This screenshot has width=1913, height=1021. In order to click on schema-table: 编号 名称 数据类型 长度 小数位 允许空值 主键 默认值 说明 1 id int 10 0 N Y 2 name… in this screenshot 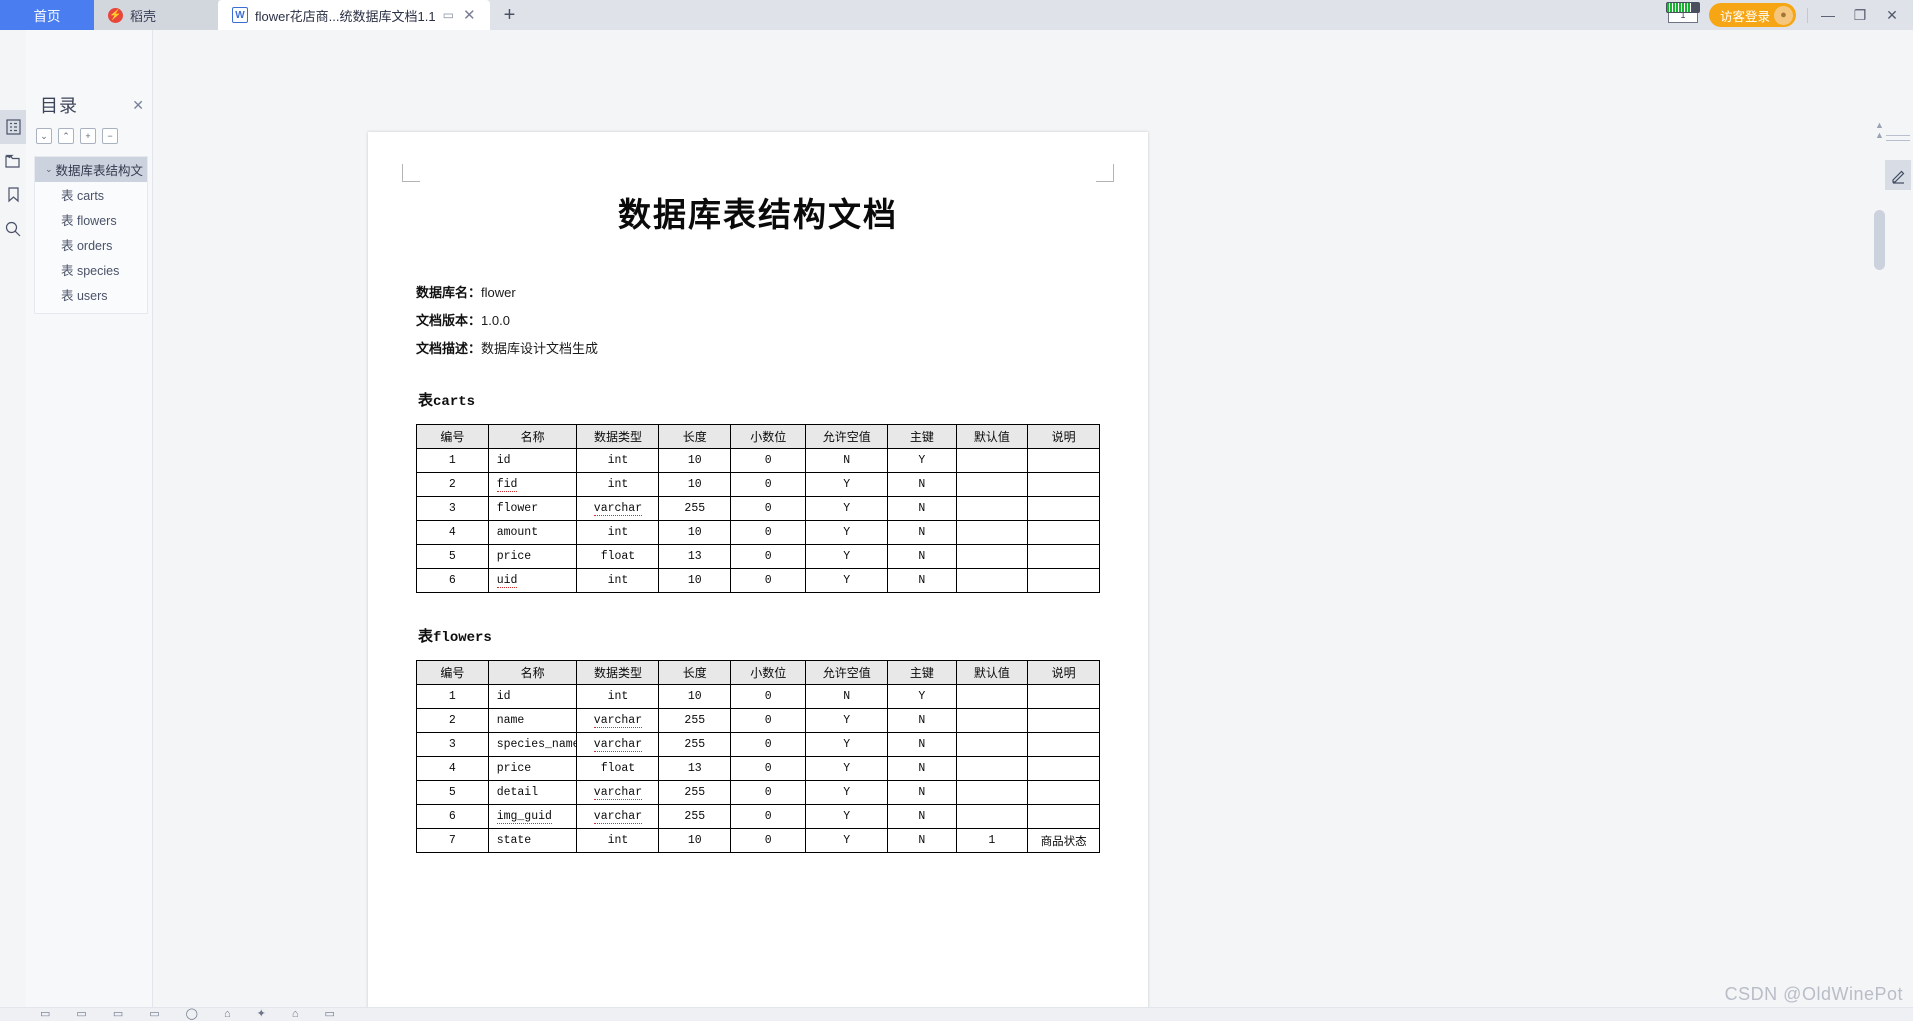, I will do `click(758, 756)`.